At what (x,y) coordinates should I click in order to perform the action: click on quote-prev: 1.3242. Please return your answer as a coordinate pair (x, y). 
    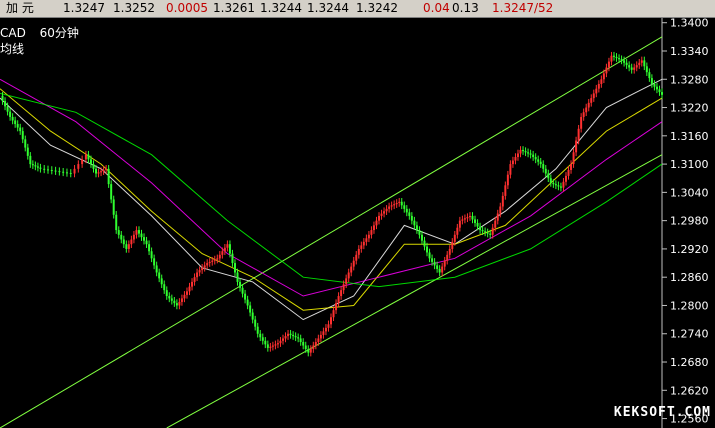
    Looking at the image, I should click on (377, 8).